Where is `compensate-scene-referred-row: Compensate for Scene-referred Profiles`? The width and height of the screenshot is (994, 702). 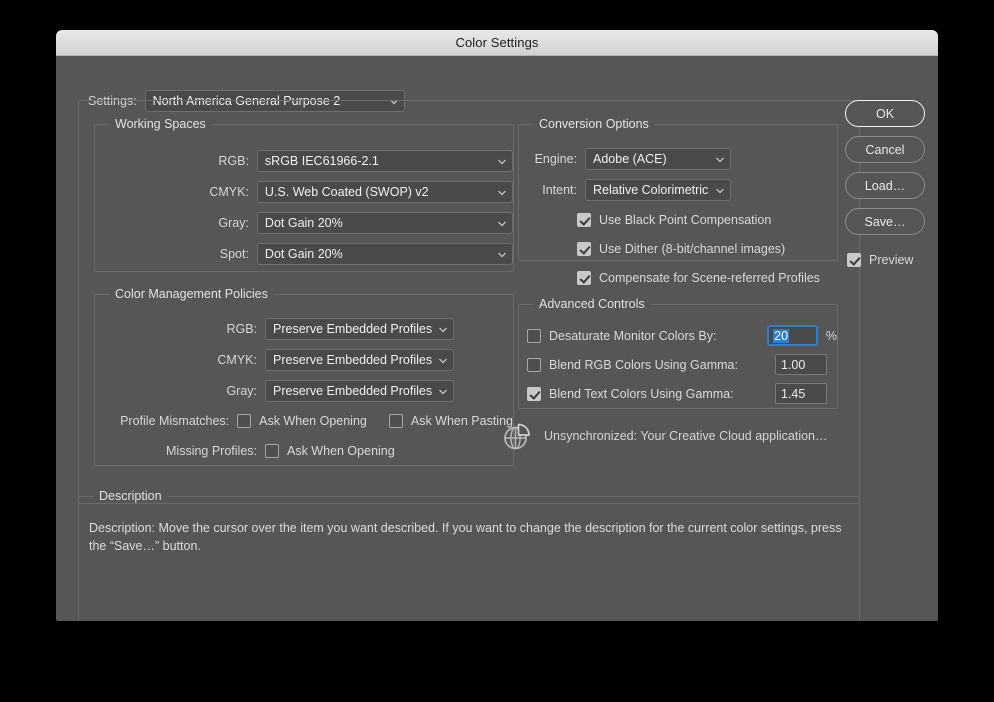 compensate-scene-referred-row: Compensate for Scene-referred Profiles is located at coordinates (678, 277).